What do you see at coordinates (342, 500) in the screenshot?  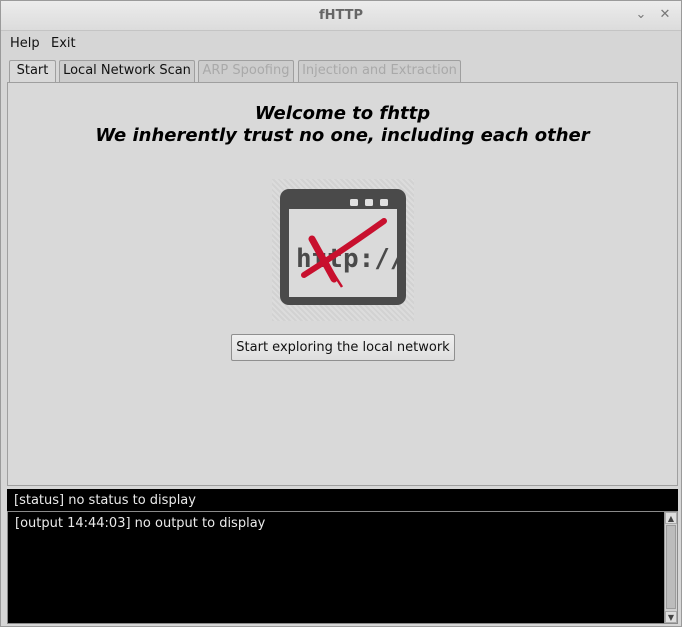 I see `status-line: [status] no status to display` at bounding box center [342, 500].